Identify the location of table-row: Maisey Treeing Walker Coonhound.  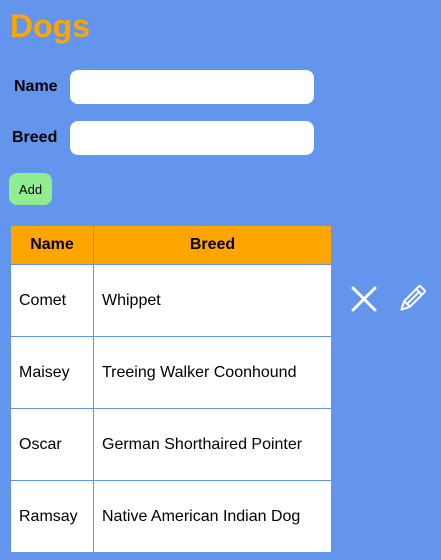
(171, 372).